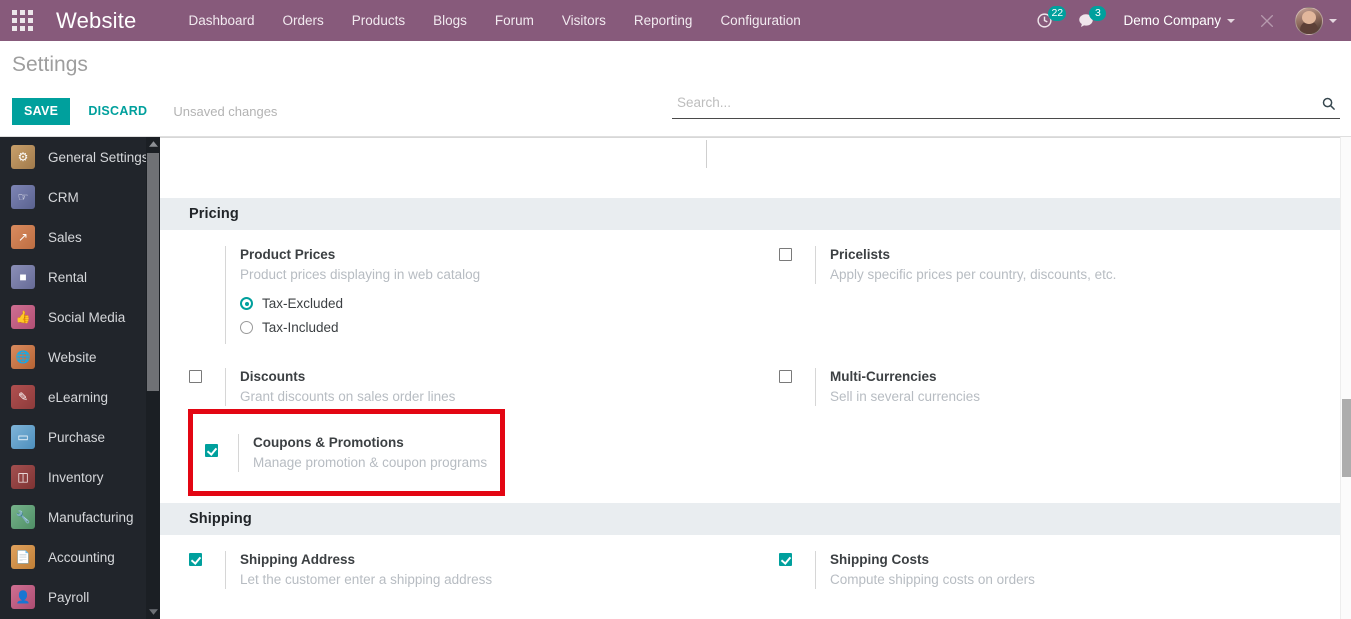  I want to click on sidebar-item-rental: ■ Rental, so click(80, 277).